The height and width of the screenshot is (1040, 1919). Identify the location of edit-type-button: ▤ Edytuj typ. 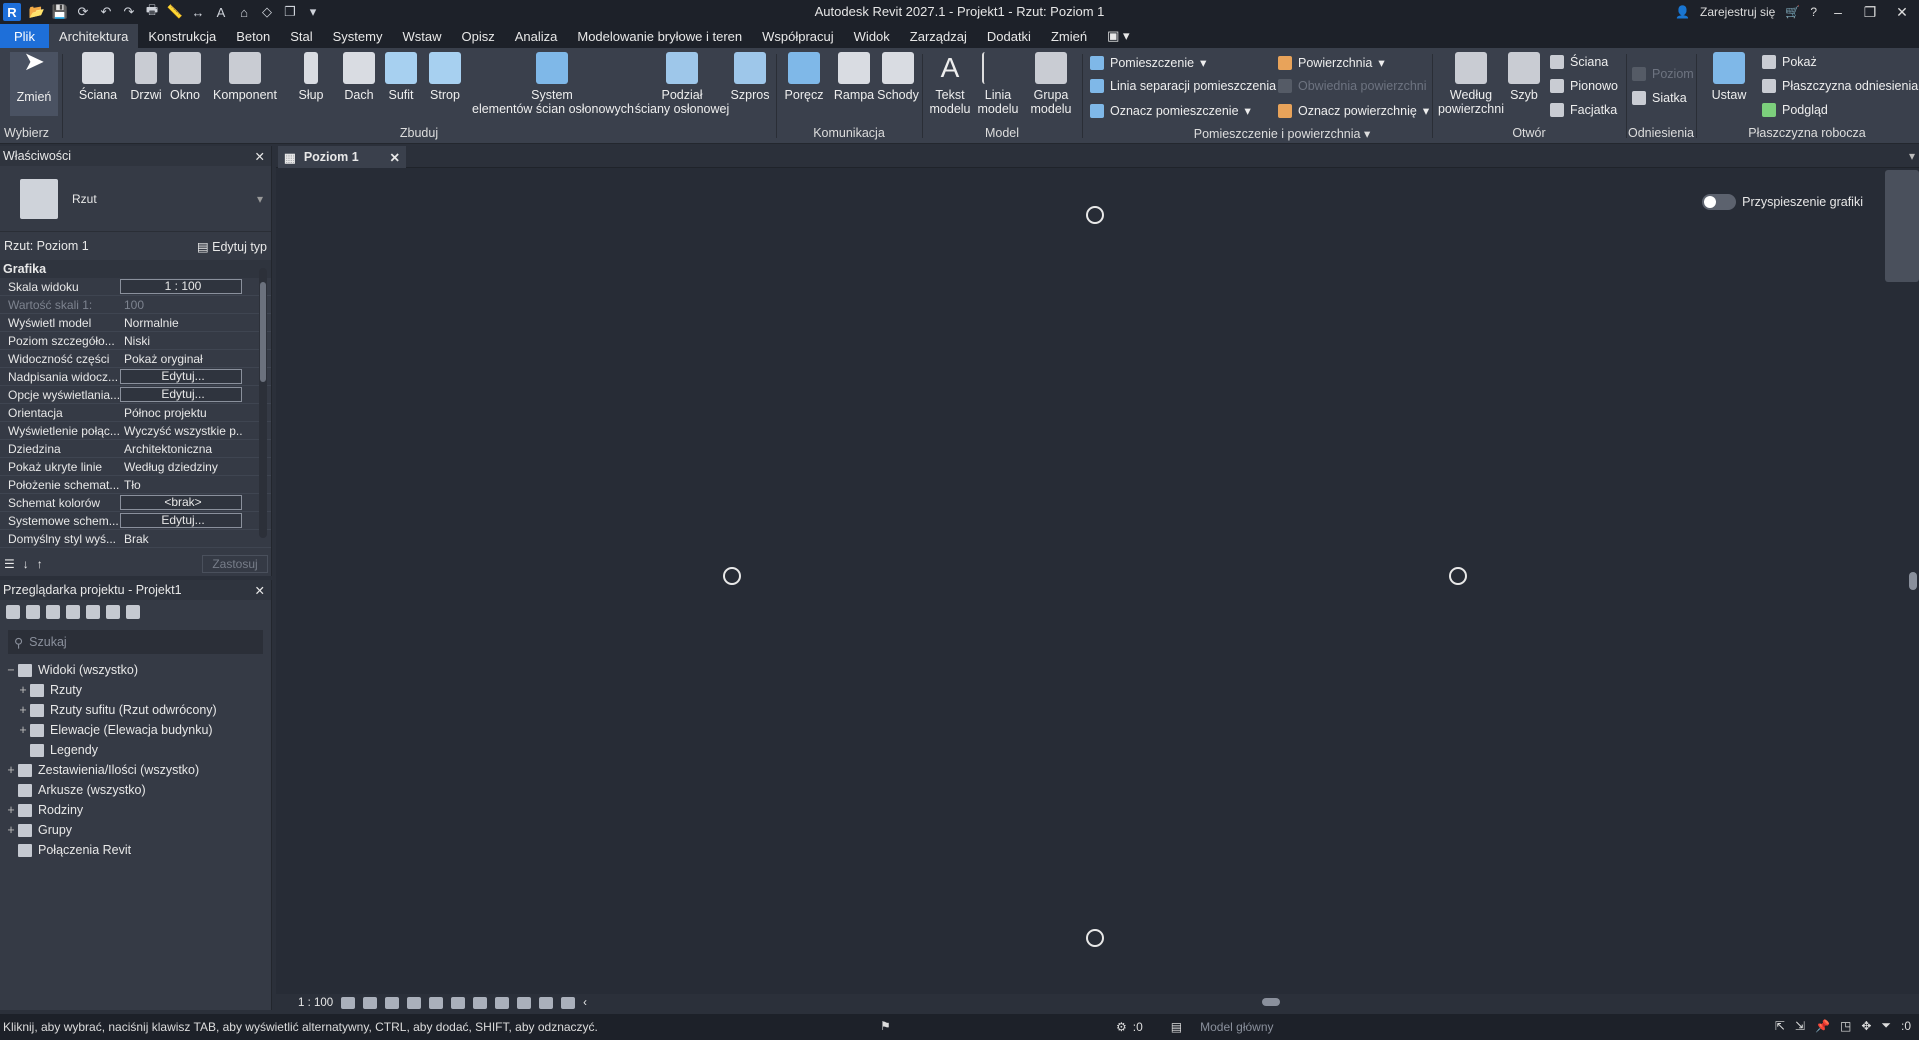
(232, 246).